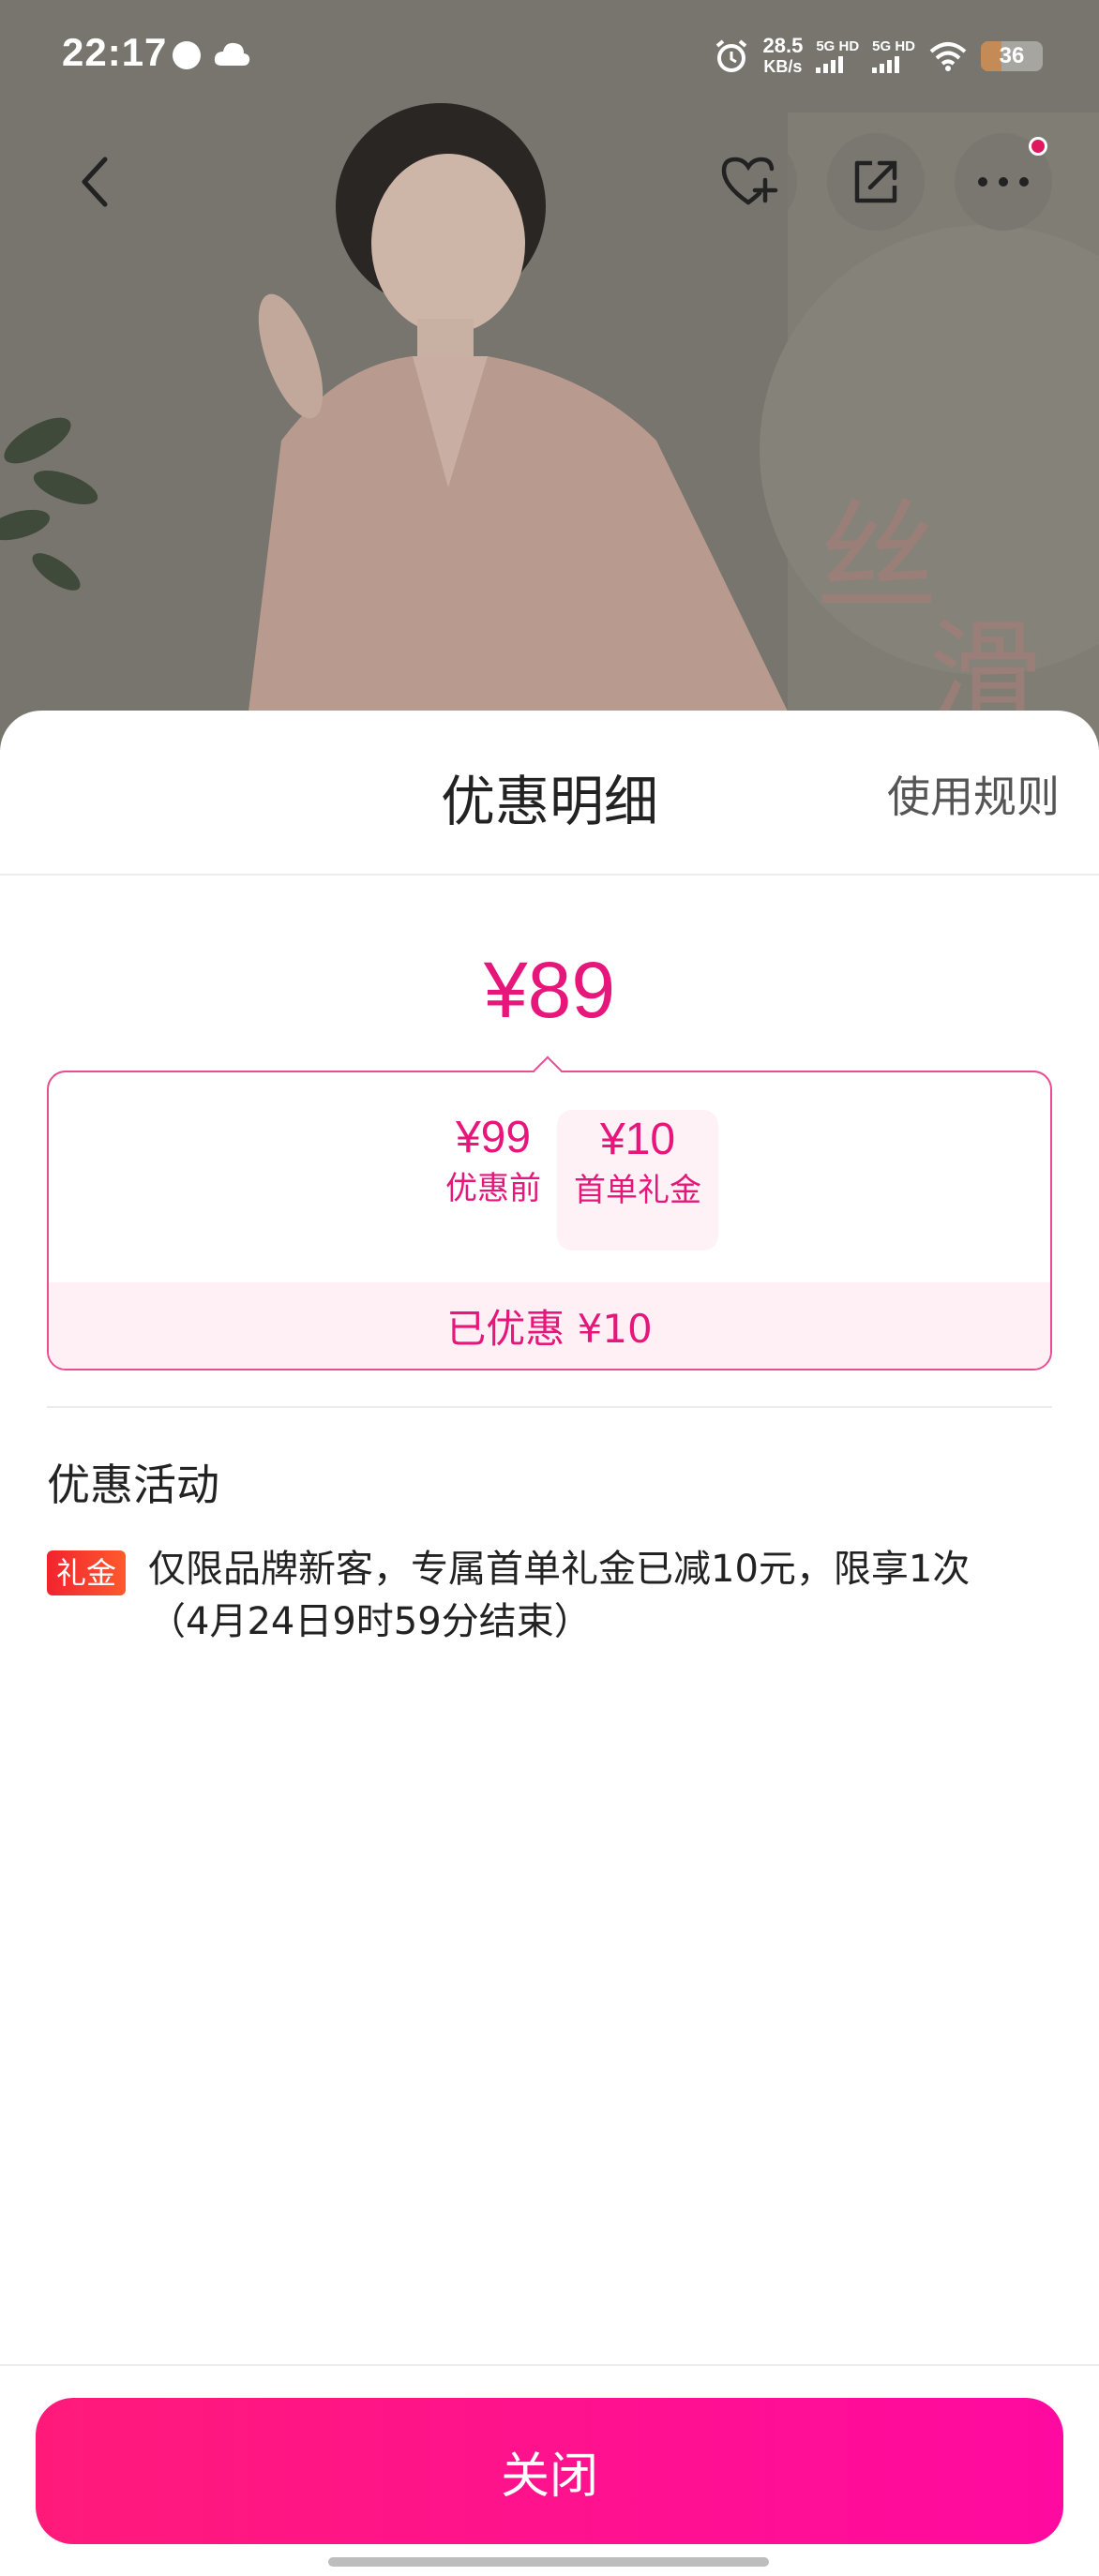  Describe the element at coordinates (877, 558) in the screenshot. I see `svg-text: 丝` at that location.